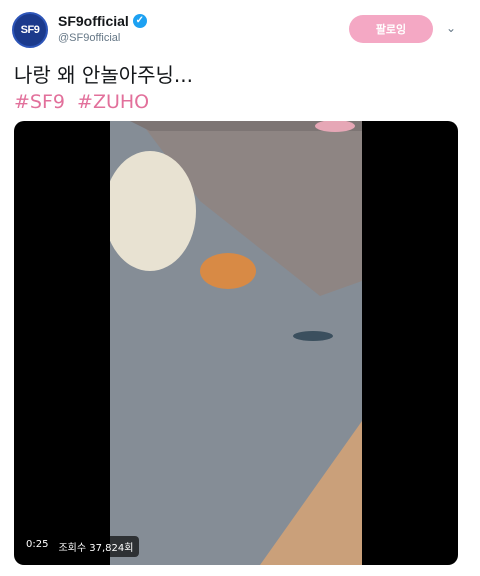 Image resolution: width=480 pixels, height=576 pixels. What do you see at coordinates (102, 38) in the screenshot?
I see `user-handle: @SF9official` at bounding box center [102, 38].